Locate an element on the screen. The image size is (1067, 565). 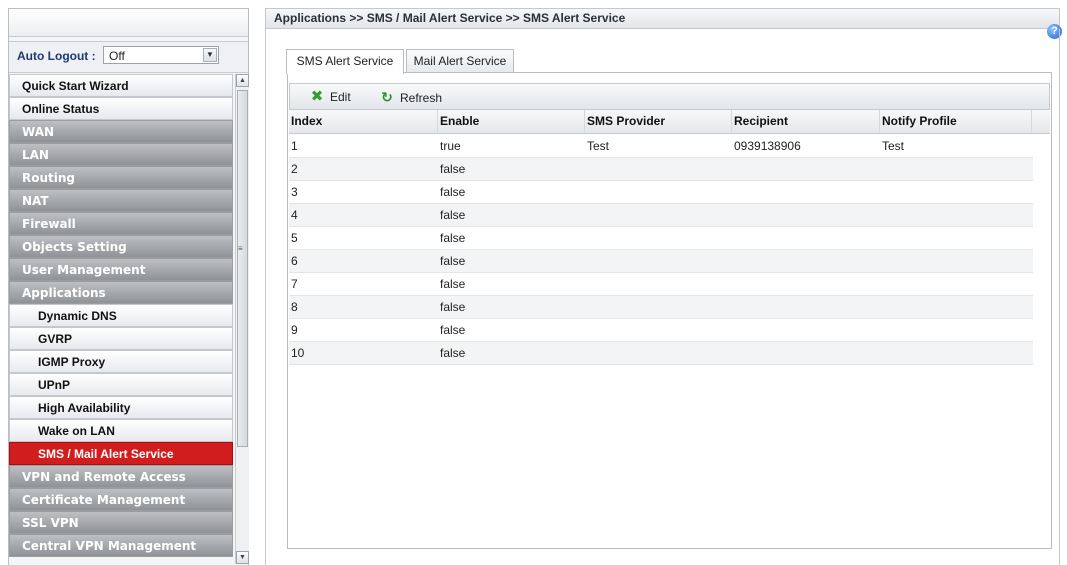
submenu-item-high-availability: High Availability is located at coordinates (121, 407).